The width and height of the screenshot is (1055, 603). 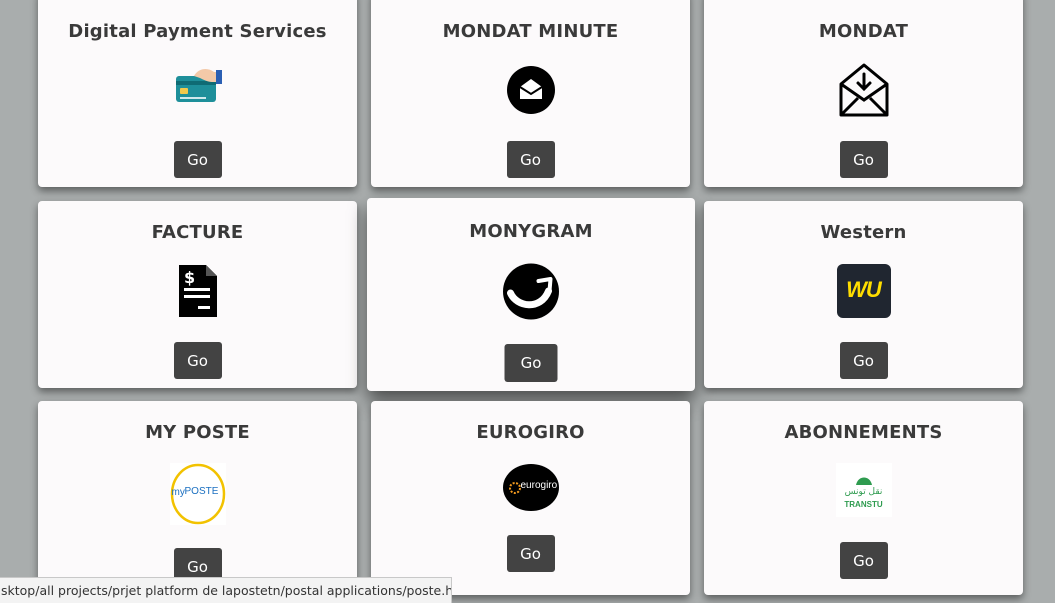 I want to click on card-mondat: MONDAT Go, so click(x=863, y=93).